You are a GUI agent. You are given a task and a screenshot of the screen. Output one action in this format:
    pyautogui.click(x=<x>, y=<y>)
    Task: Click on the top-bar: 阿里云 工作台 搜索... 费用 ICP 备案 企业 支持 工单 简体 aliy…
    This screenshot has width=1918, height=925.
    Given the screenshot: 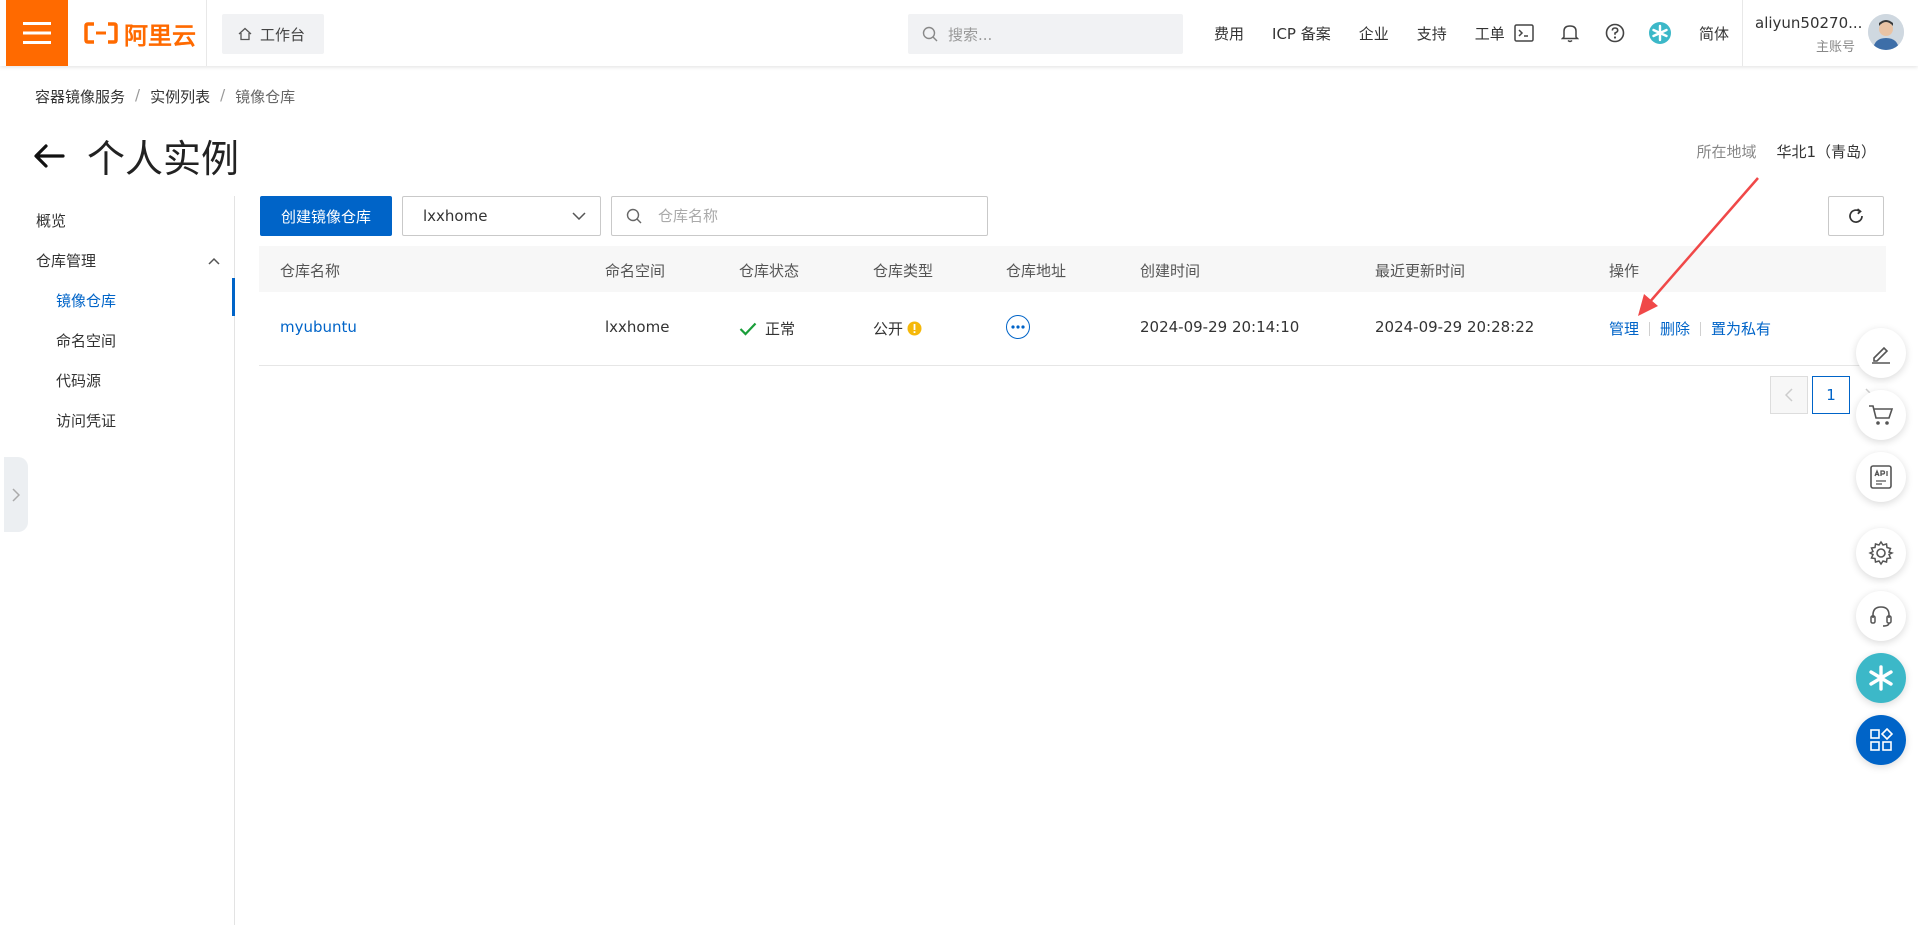 What is the action you would take?
    pyautogui.click(x=959, y=33)
    